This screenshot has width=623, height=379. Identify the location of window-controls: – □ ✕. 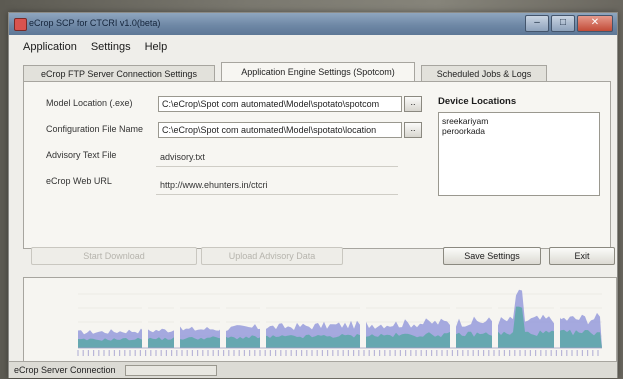
(568, 23).